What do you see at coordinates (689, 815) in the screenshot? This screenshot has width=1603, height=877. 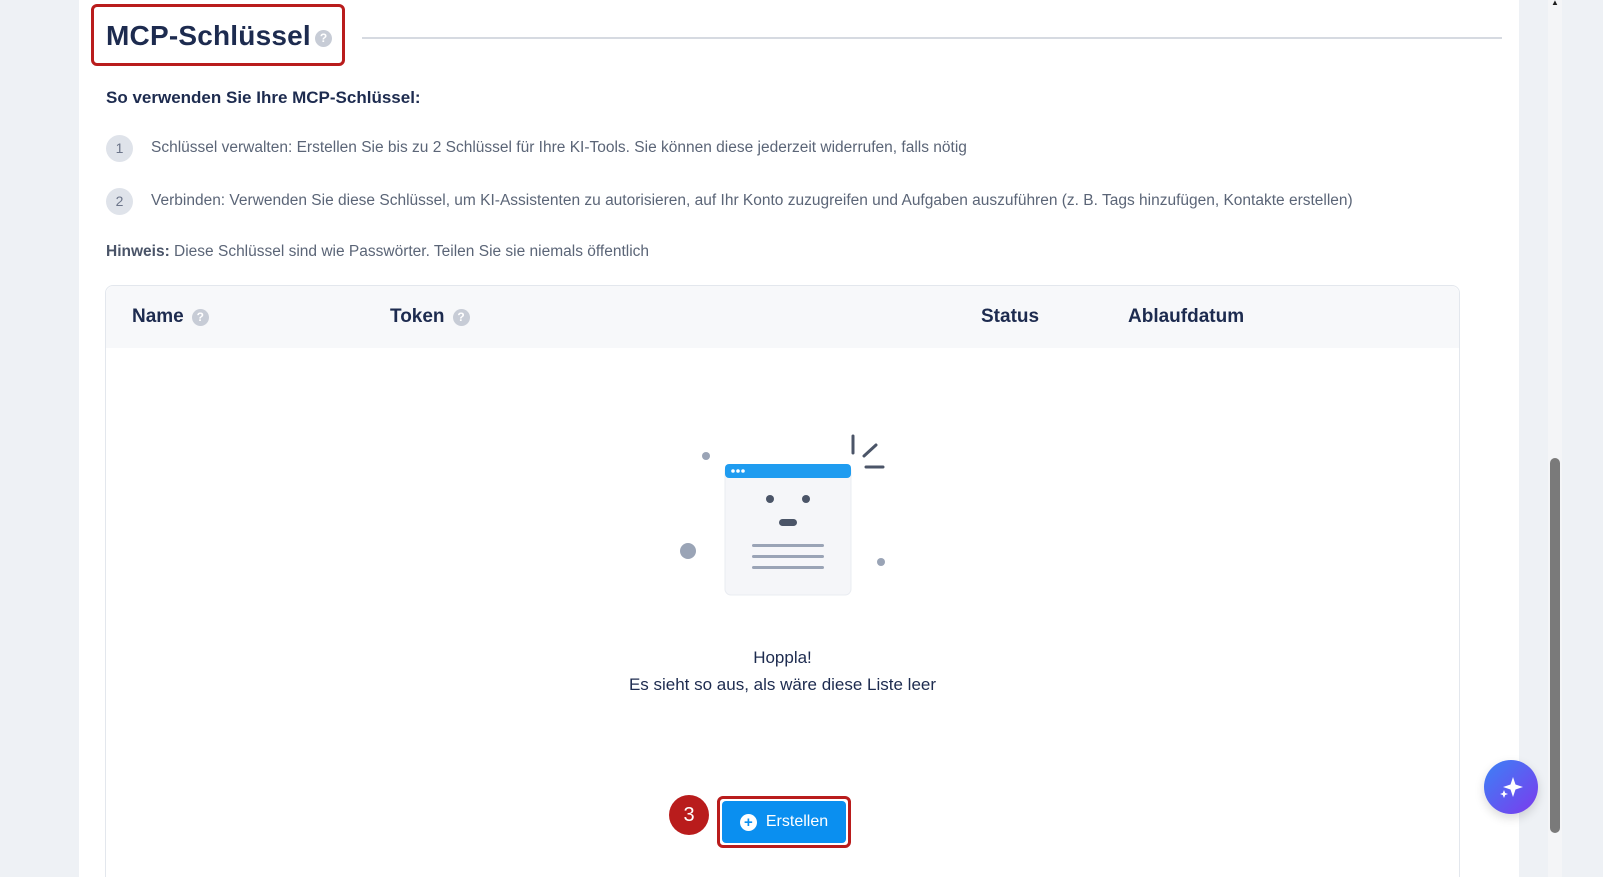 I see `step-marker-badge: 3` at bounding box center [689, 815].